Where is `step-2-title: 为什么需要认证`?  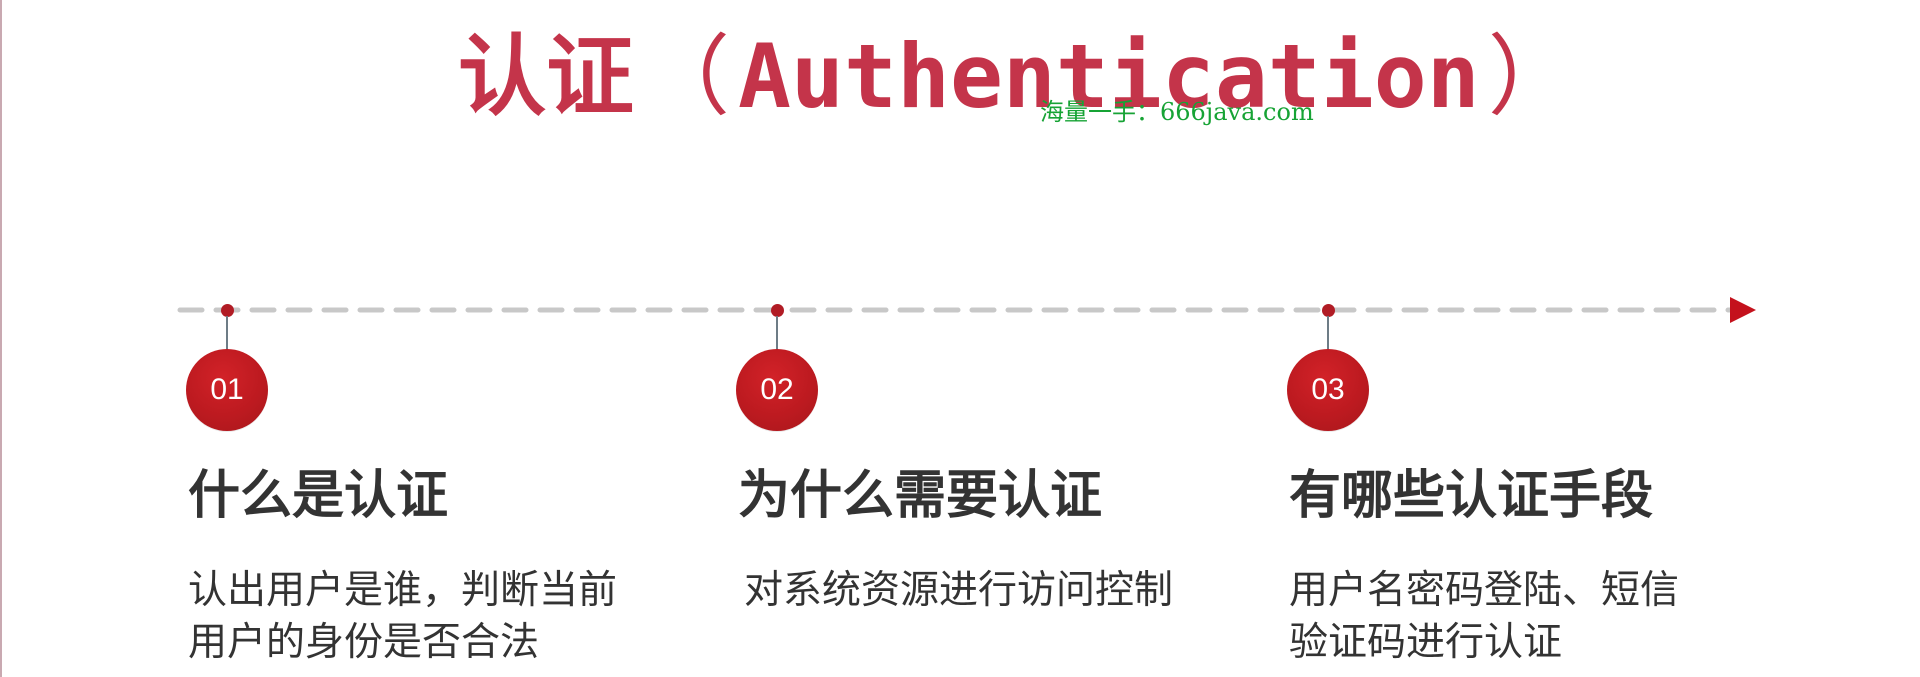
step-2-title: 为什么需要认证 is located at coordinates (920, 496).